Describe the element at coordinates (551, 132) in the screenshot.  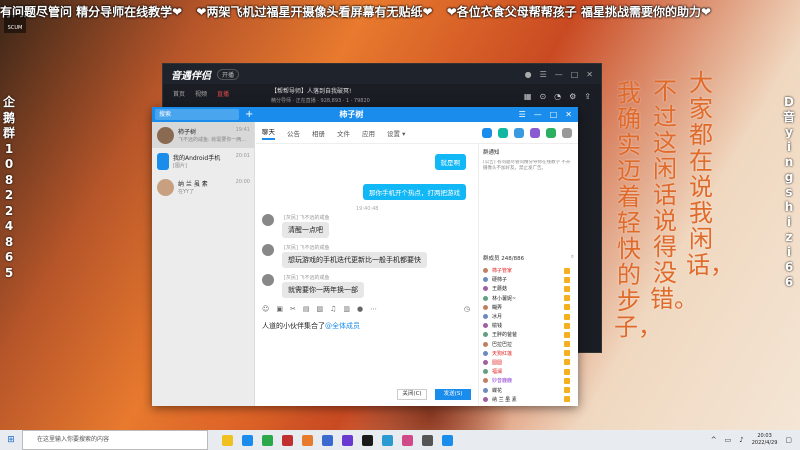
I see `invite-icon` at that location.